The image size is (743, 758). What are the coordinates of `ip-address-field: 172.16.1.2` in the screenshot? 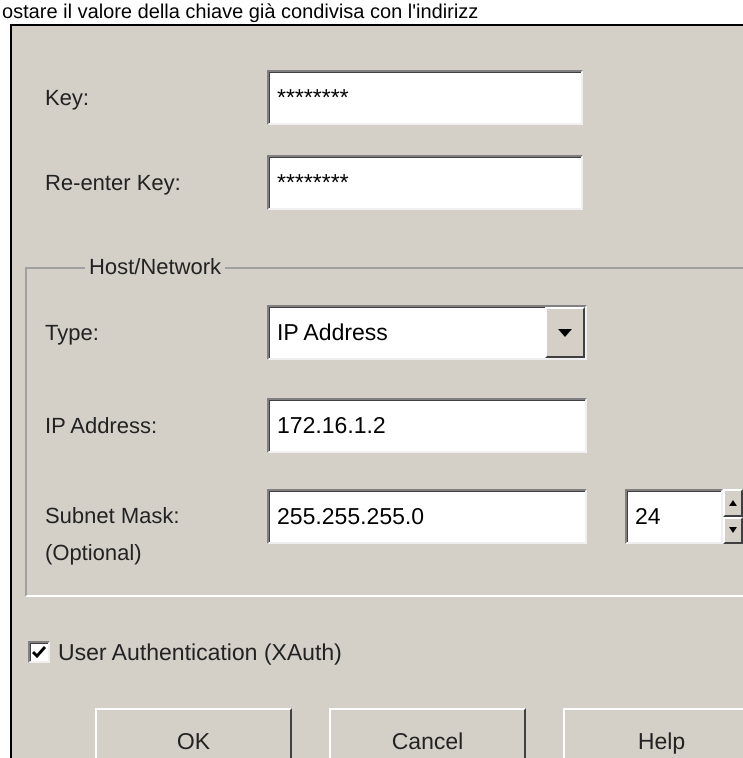 It's located at (427, 425).